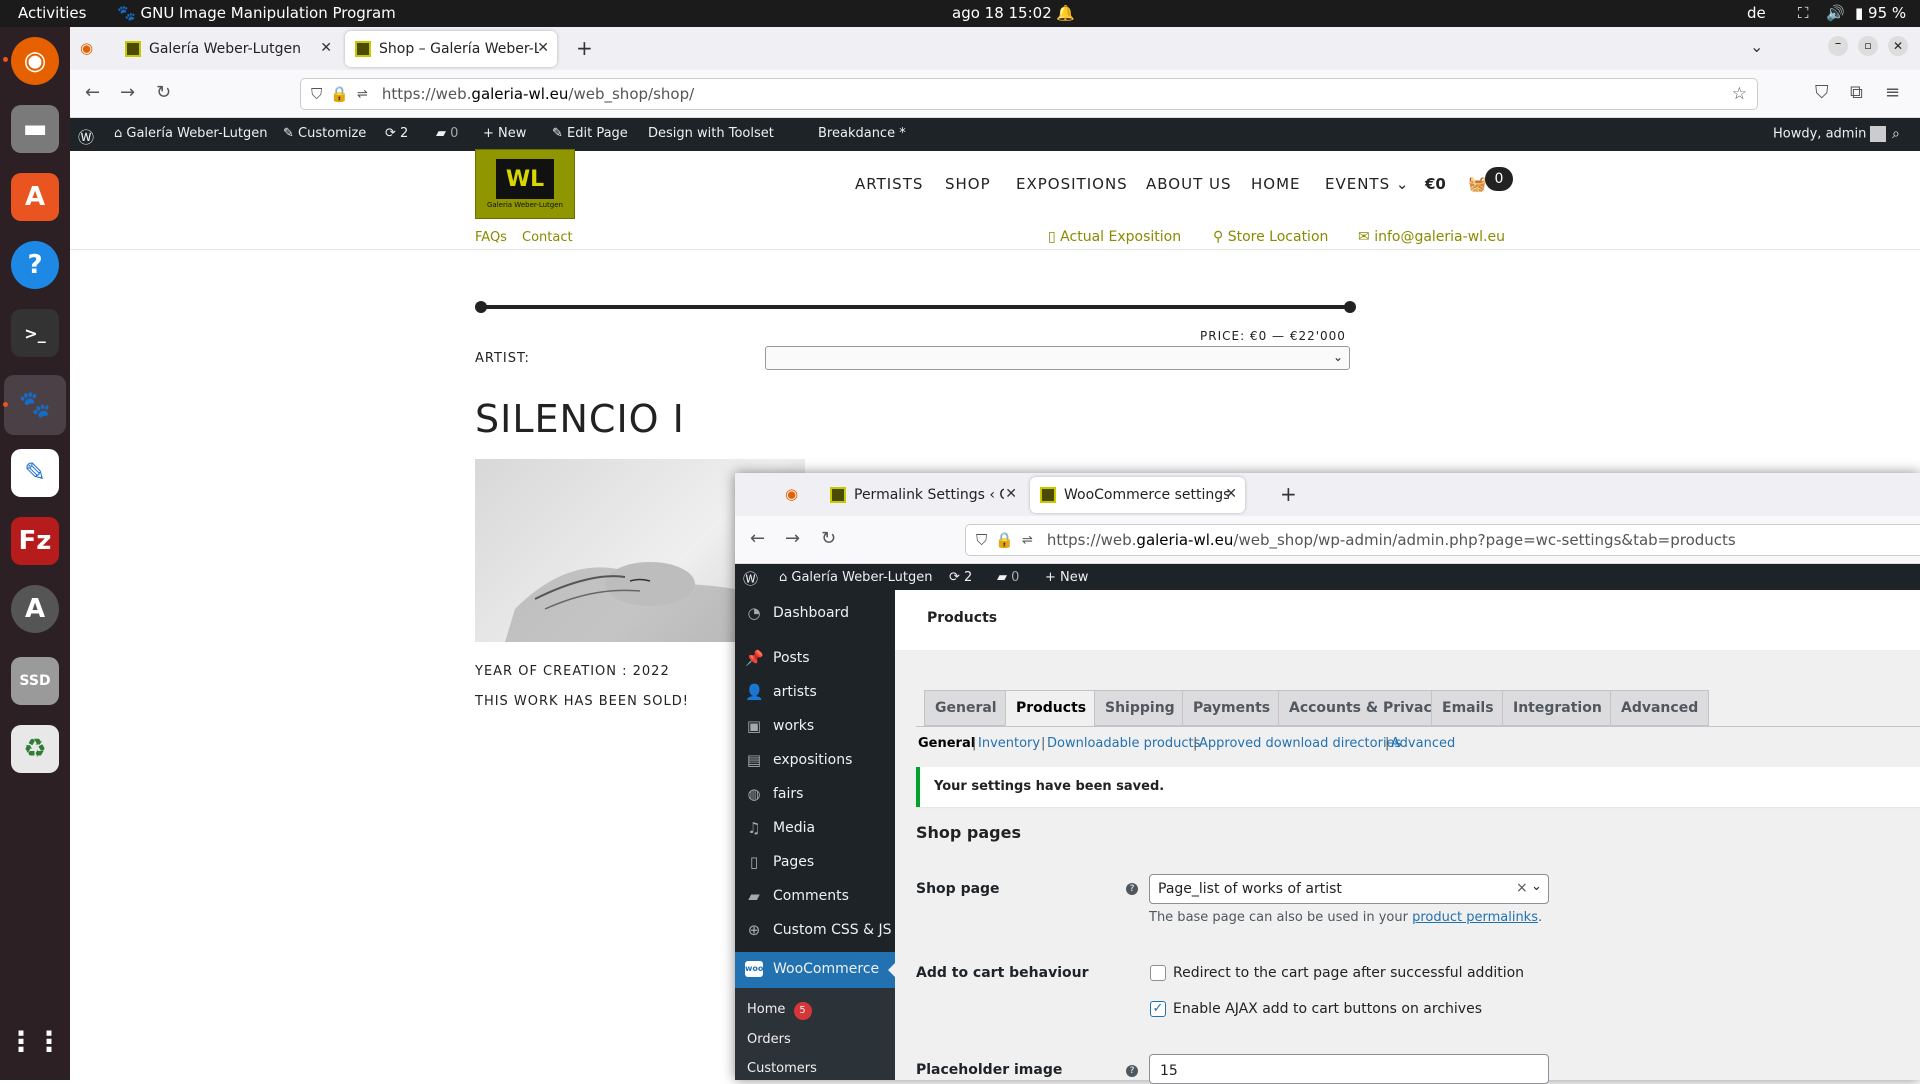  What do you see at coordinates (1898, 46) in the screenshot?
I see `close-window-icon: ✕` at bounding box center [1898, 46].